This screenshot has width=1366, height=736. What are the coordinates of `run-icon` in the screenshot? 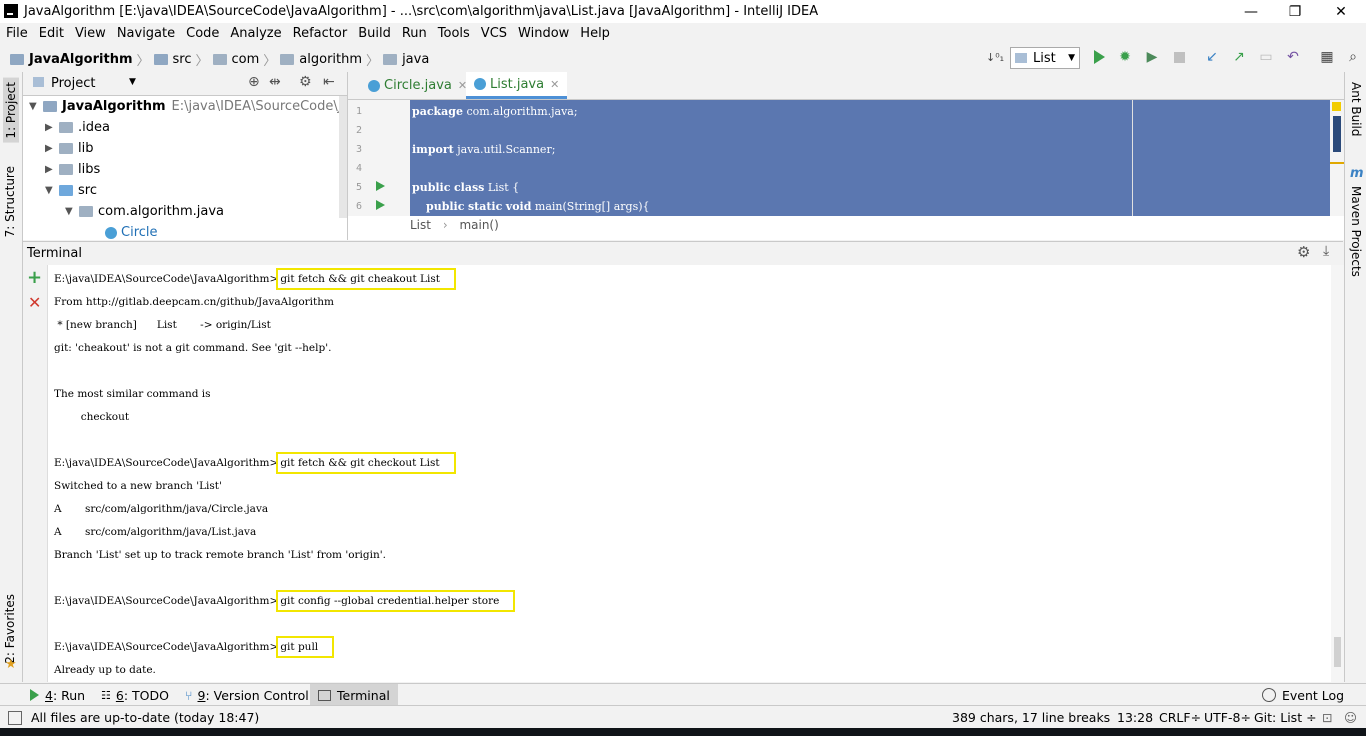 It's located at (1099, 57).